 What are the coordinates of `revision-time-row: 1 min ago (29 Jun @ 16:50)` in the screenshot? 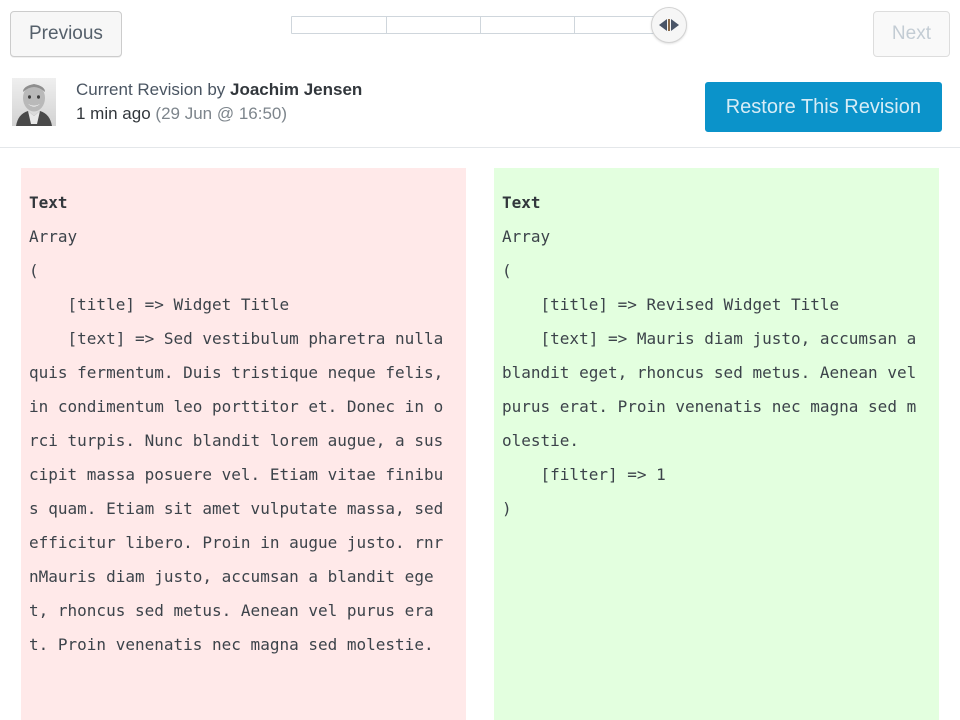 It's located at (386, 113).